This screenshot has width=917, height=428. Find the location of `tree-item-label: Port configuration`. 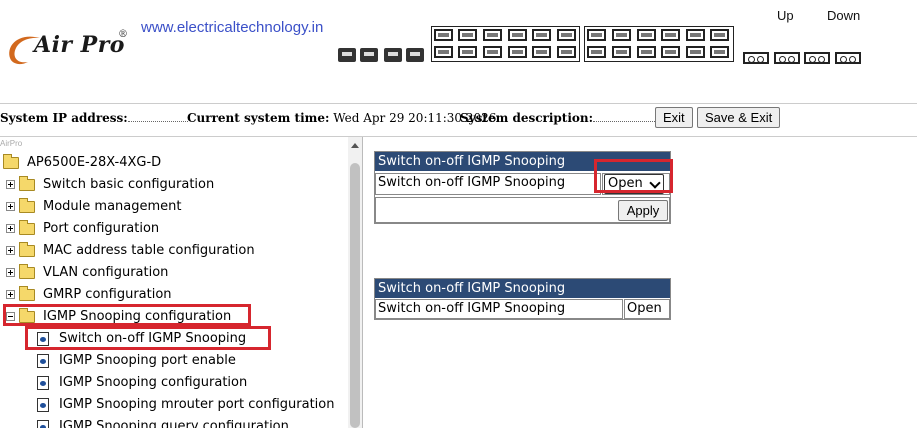

tree-item-label: Port configuration is located at coordinates (101, 228).